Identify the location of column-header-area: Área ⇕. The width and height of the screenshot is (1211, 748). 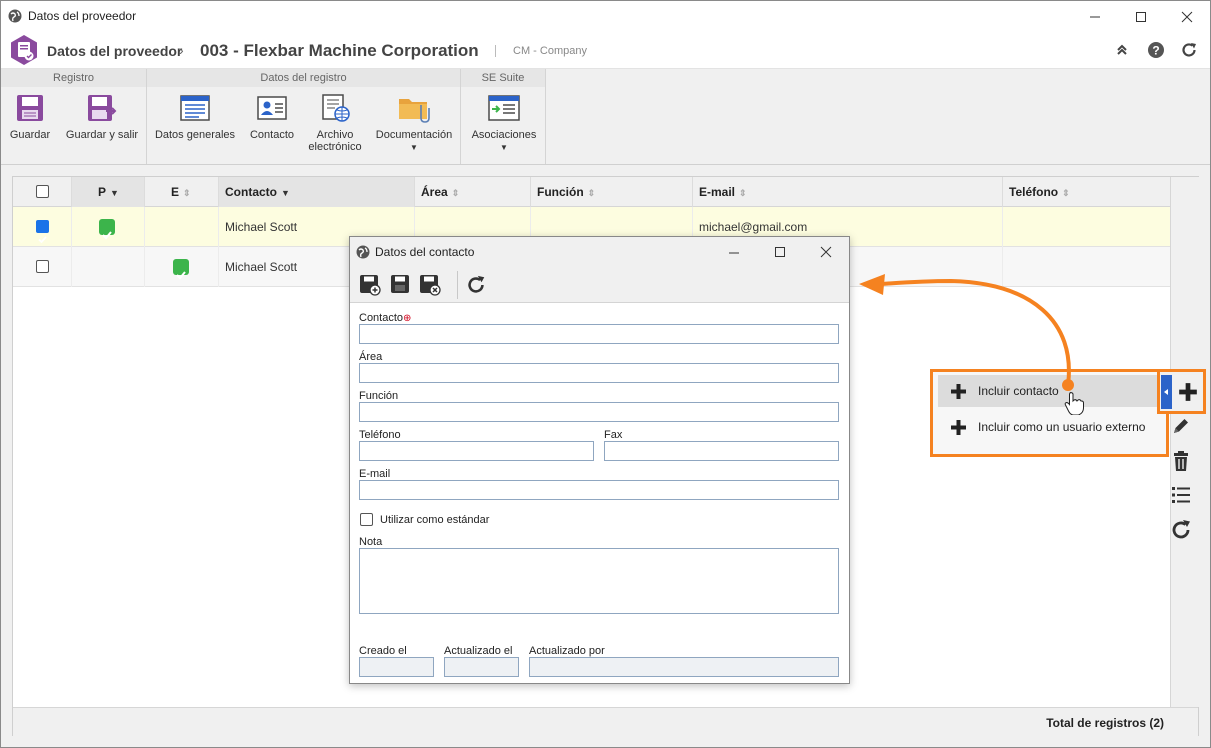
(473, 192).